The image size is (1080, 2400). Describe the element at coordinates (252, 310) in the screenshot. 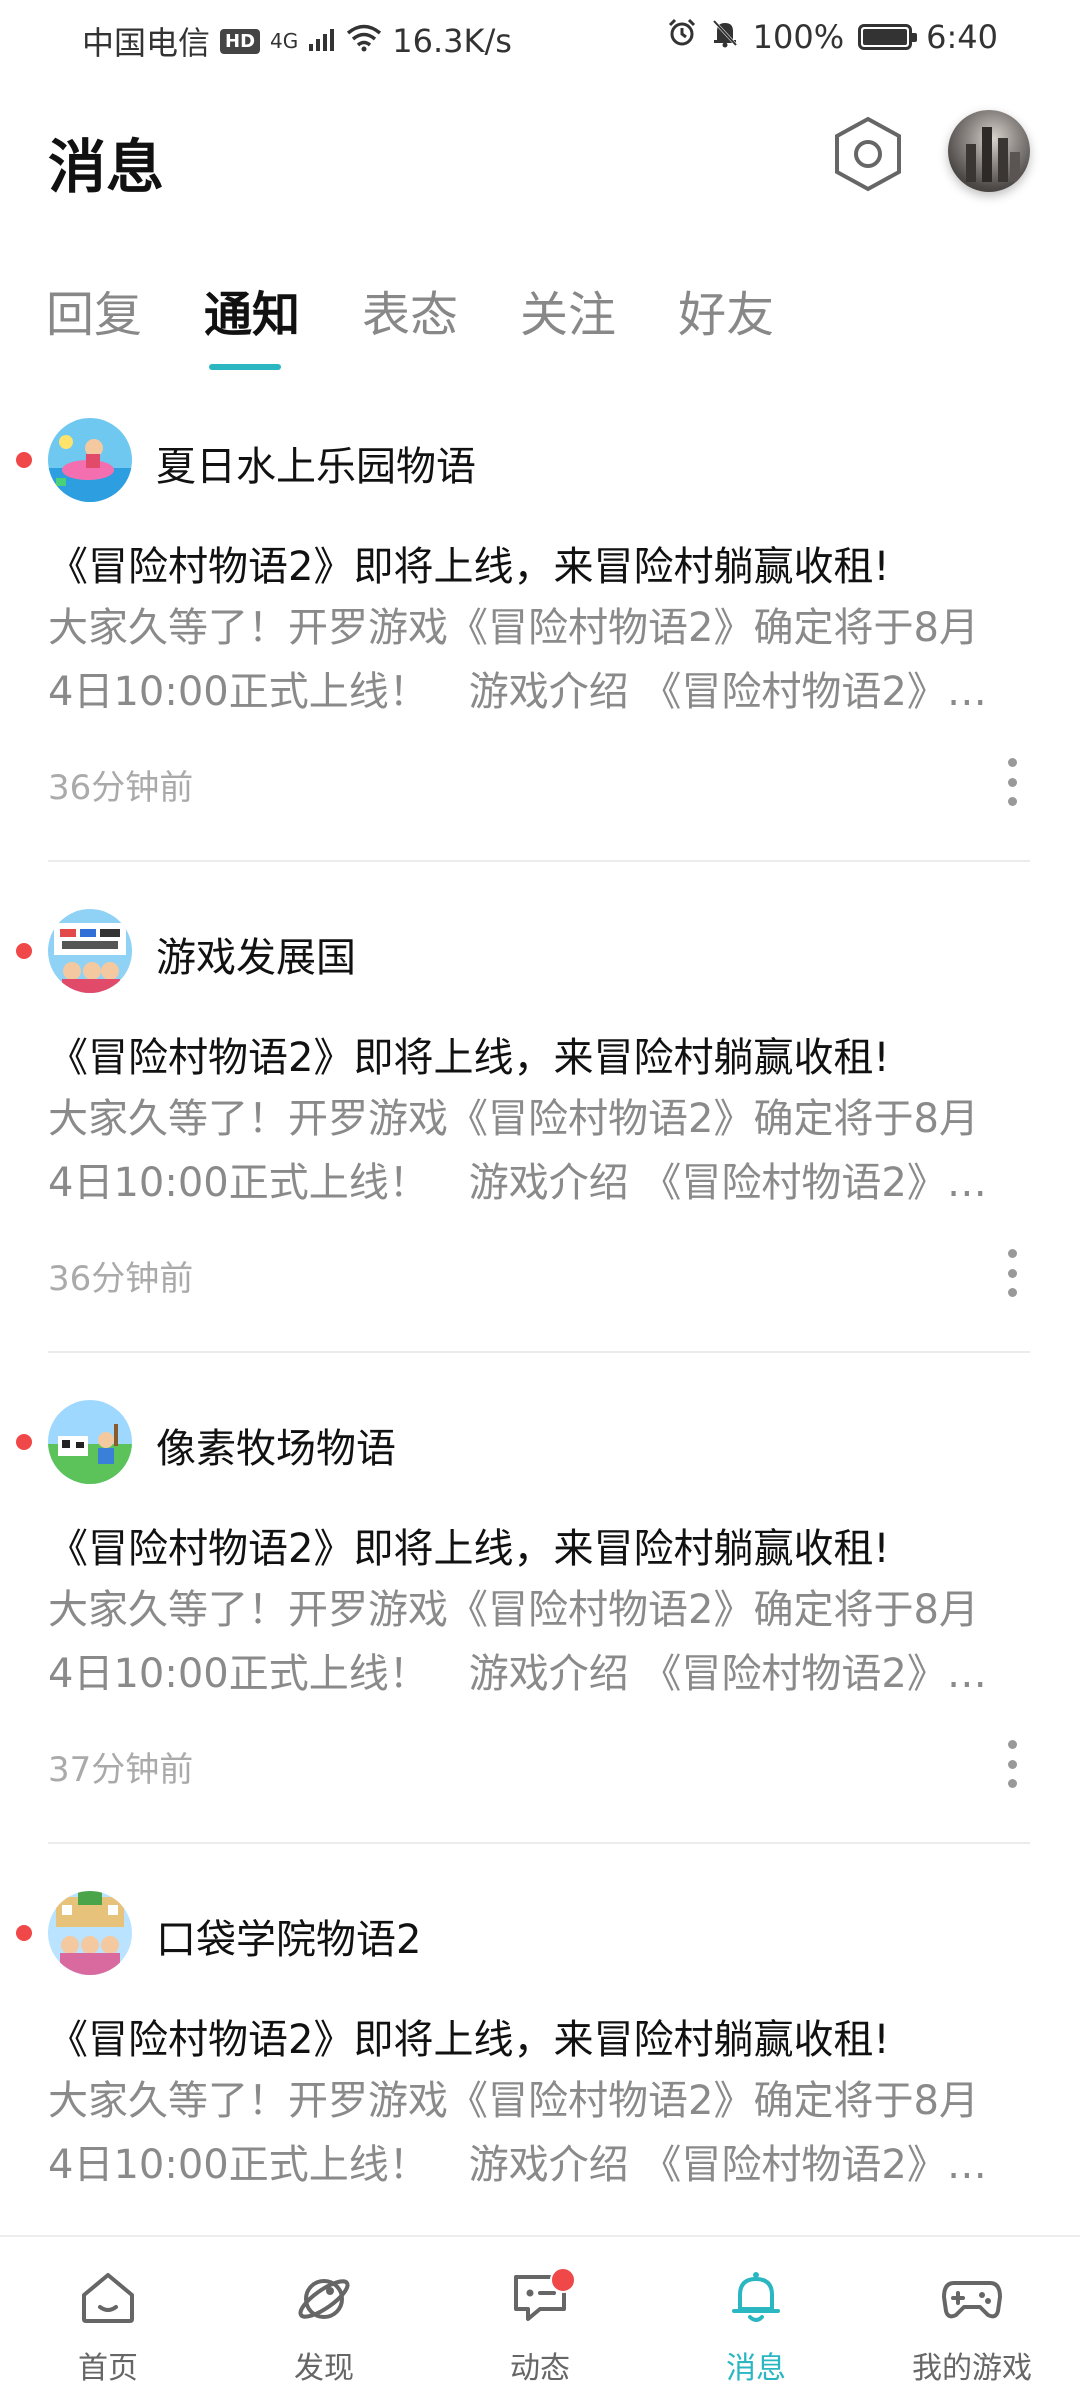

I see `tab-1: 通知` at that location.